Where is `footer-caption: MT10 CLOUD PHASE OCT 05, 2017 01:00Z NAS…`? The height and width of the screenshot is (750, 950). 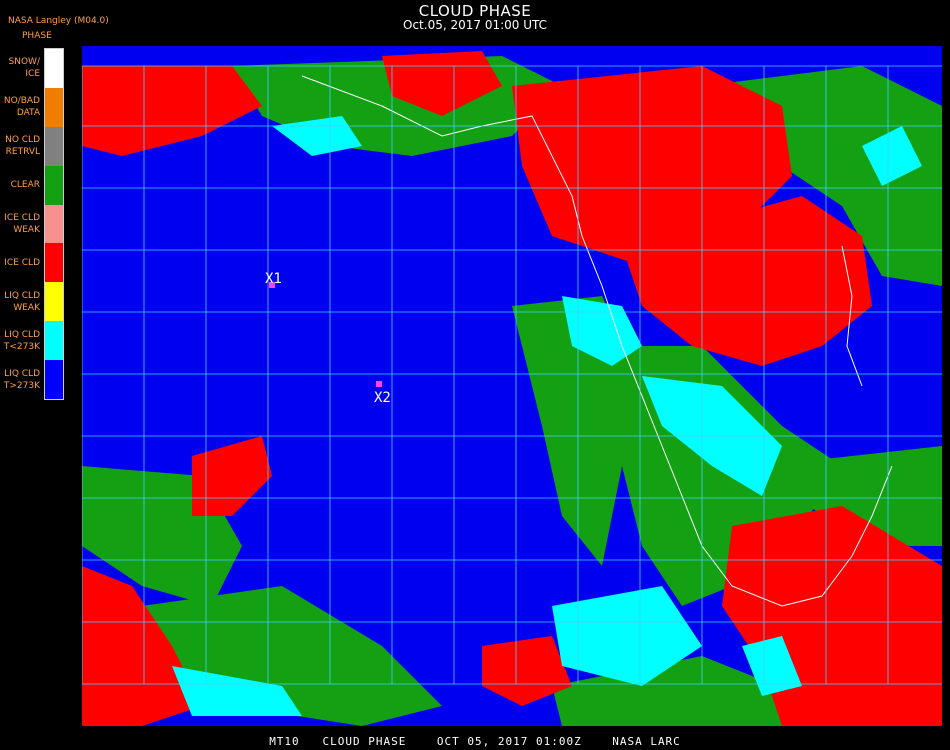 footer-caption: MT10 CLOUD PHASE OCT 05, 2017 01:00Z NAS… is located at coordinates (475, 741).